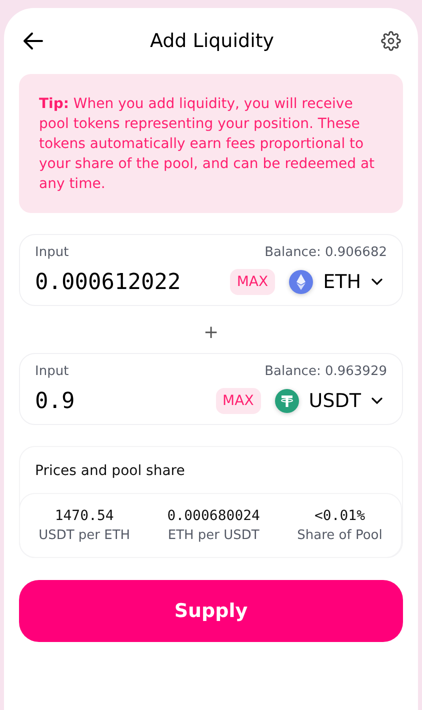 This screenshot has width=422, height=710. Describe the element at coordinates (212, 41) in the screenshot. I see `page-title: Add Liquidity` at that location.